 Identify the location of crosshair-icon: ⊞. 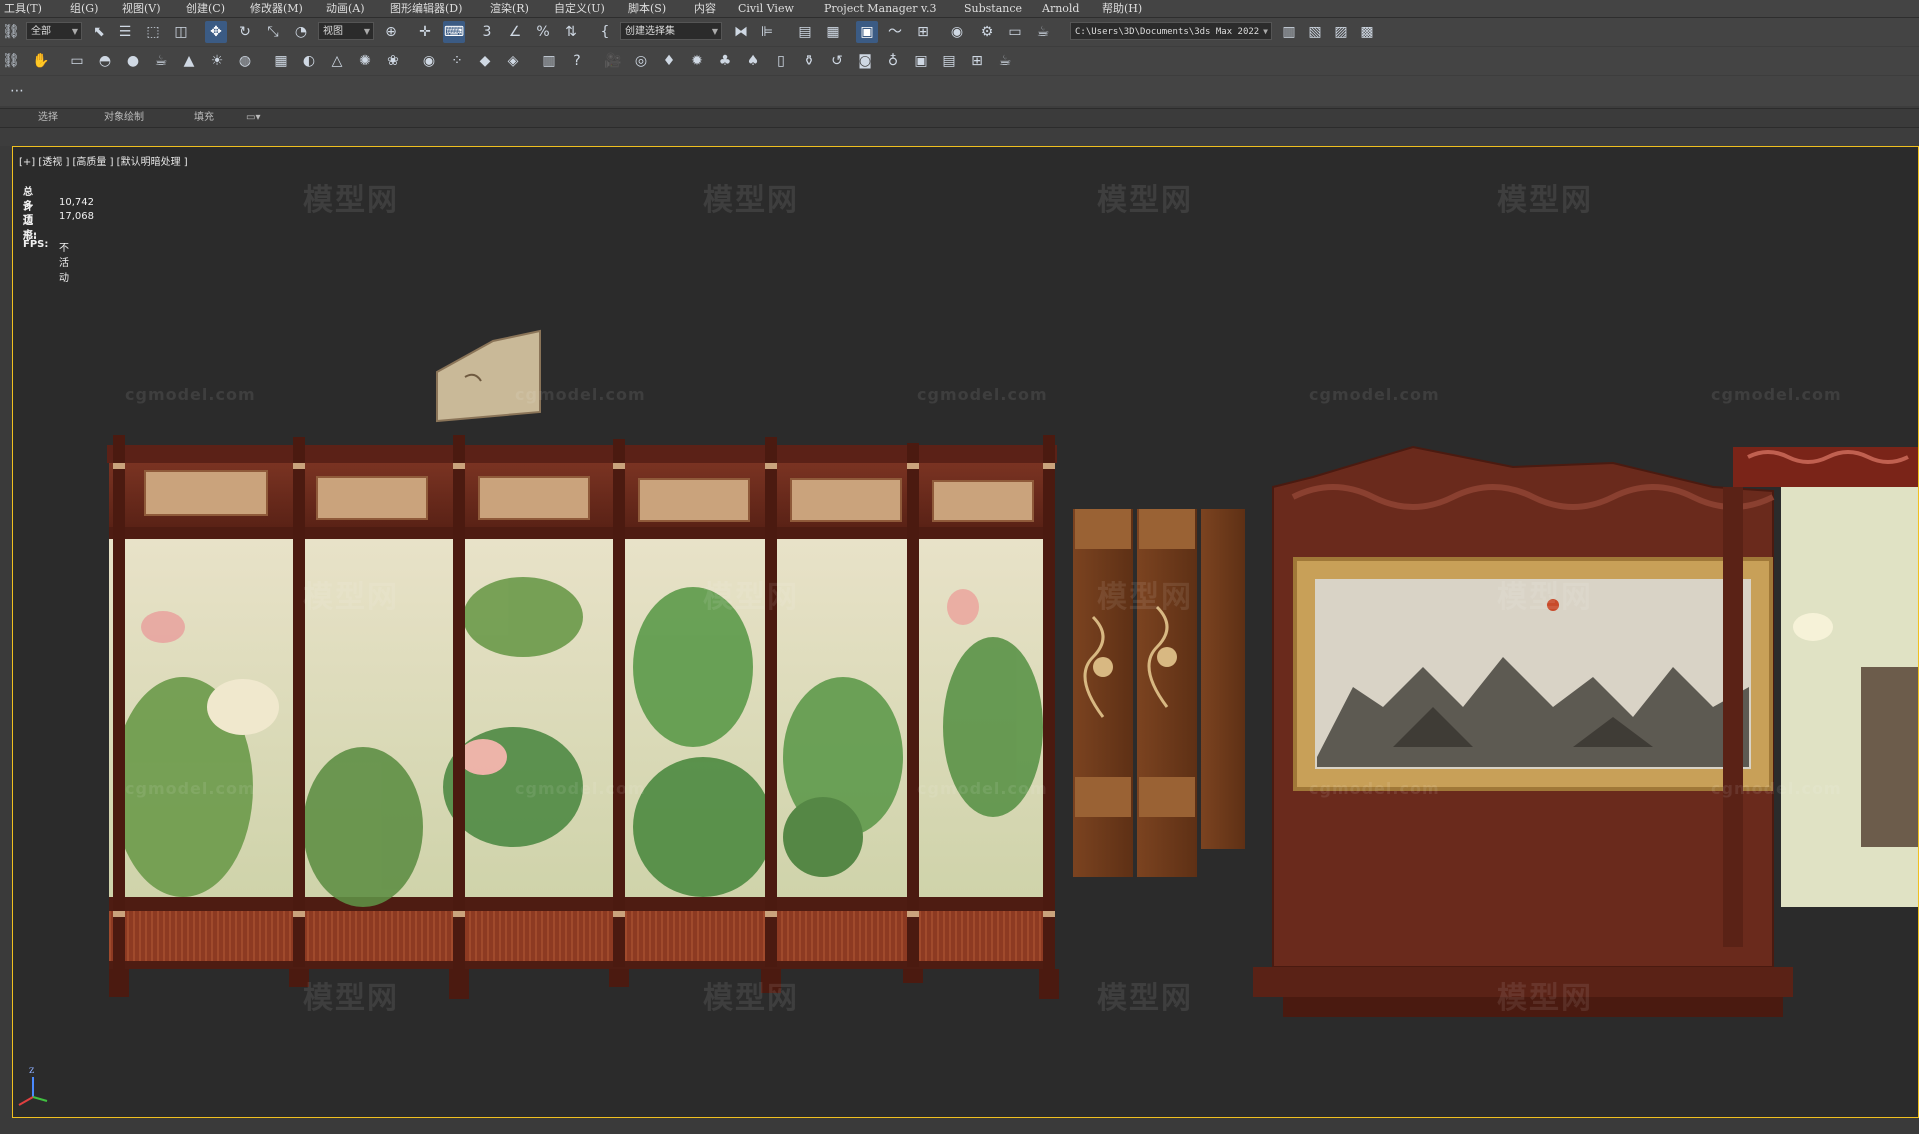
(977, 61).